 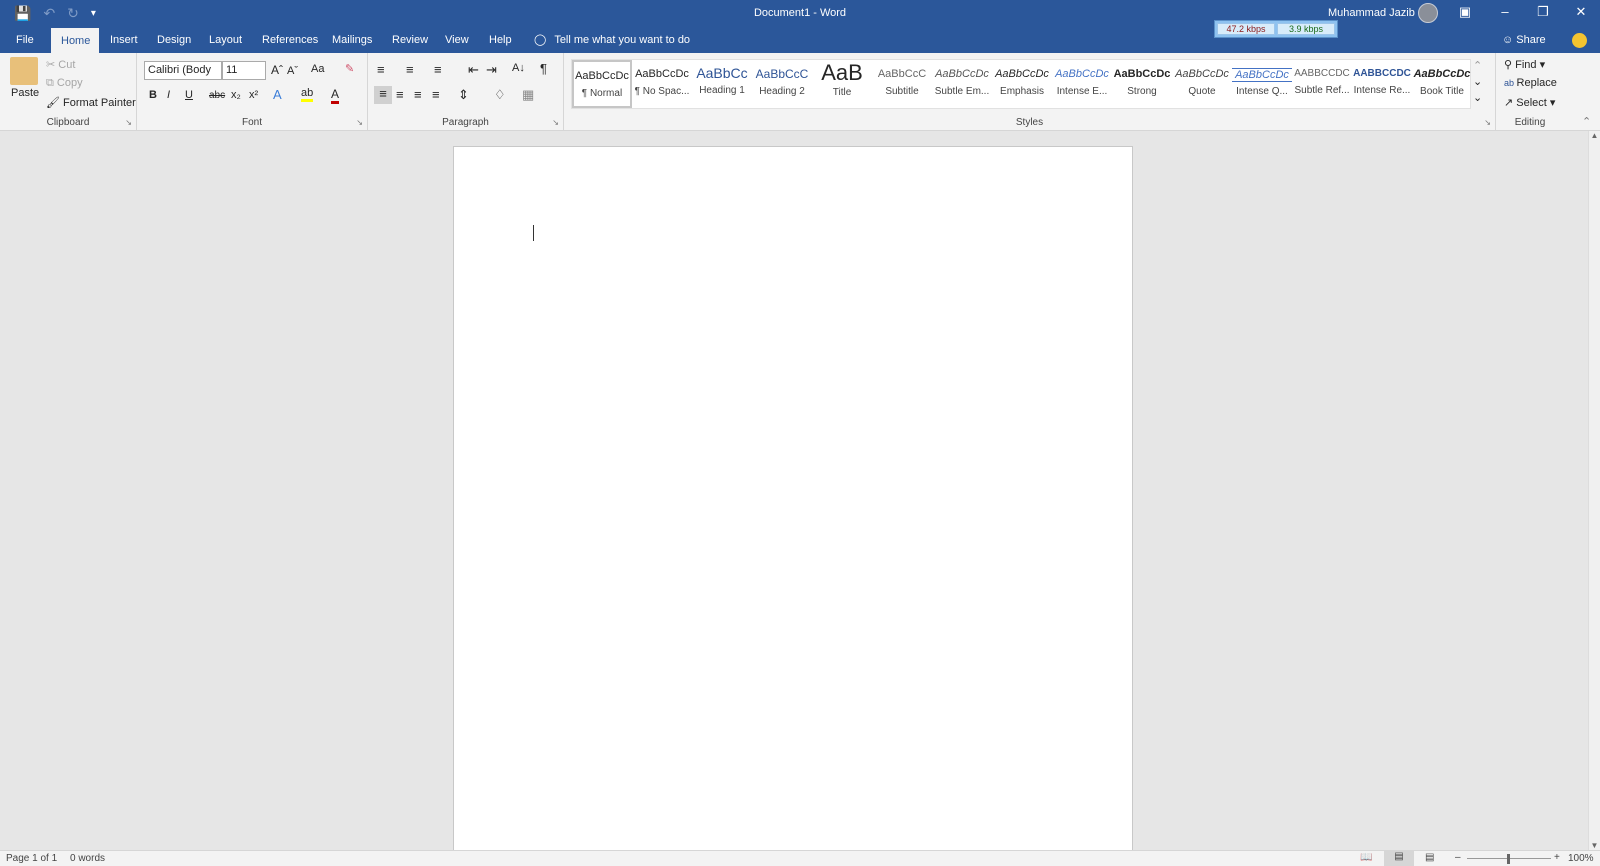 What do you see at coordinates (1594, 490) in the screenshot?
I see `vertical-scrollbar: ▲ ▼` at bounding box center [1594, 490].